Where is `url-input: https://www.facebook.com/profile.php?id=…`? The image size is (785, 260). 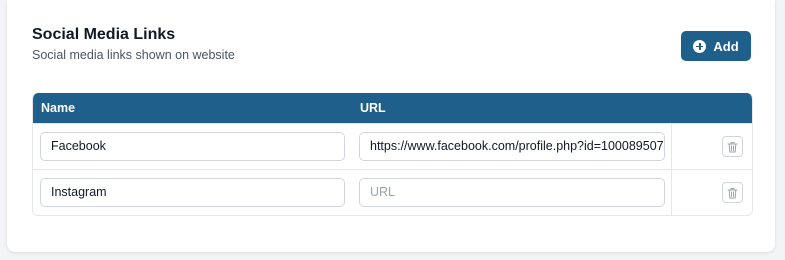 url-input: https://www.facebook.com/profile.php?id=… is located at coordinates (512, 146).